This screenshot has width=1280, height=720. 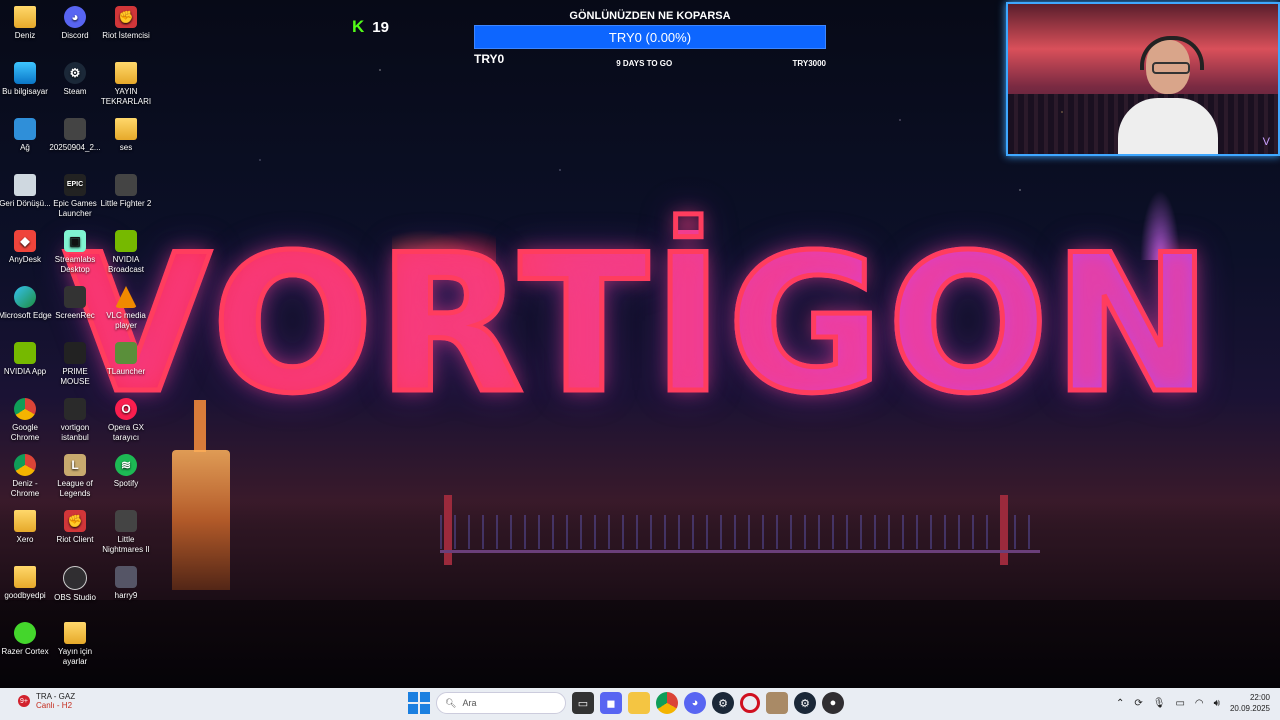 What do you see at coordinates (501, 703) in the screenshot?
I see `taskbar-search: 🔍︎ Ara` at bounding box center [501, 703].